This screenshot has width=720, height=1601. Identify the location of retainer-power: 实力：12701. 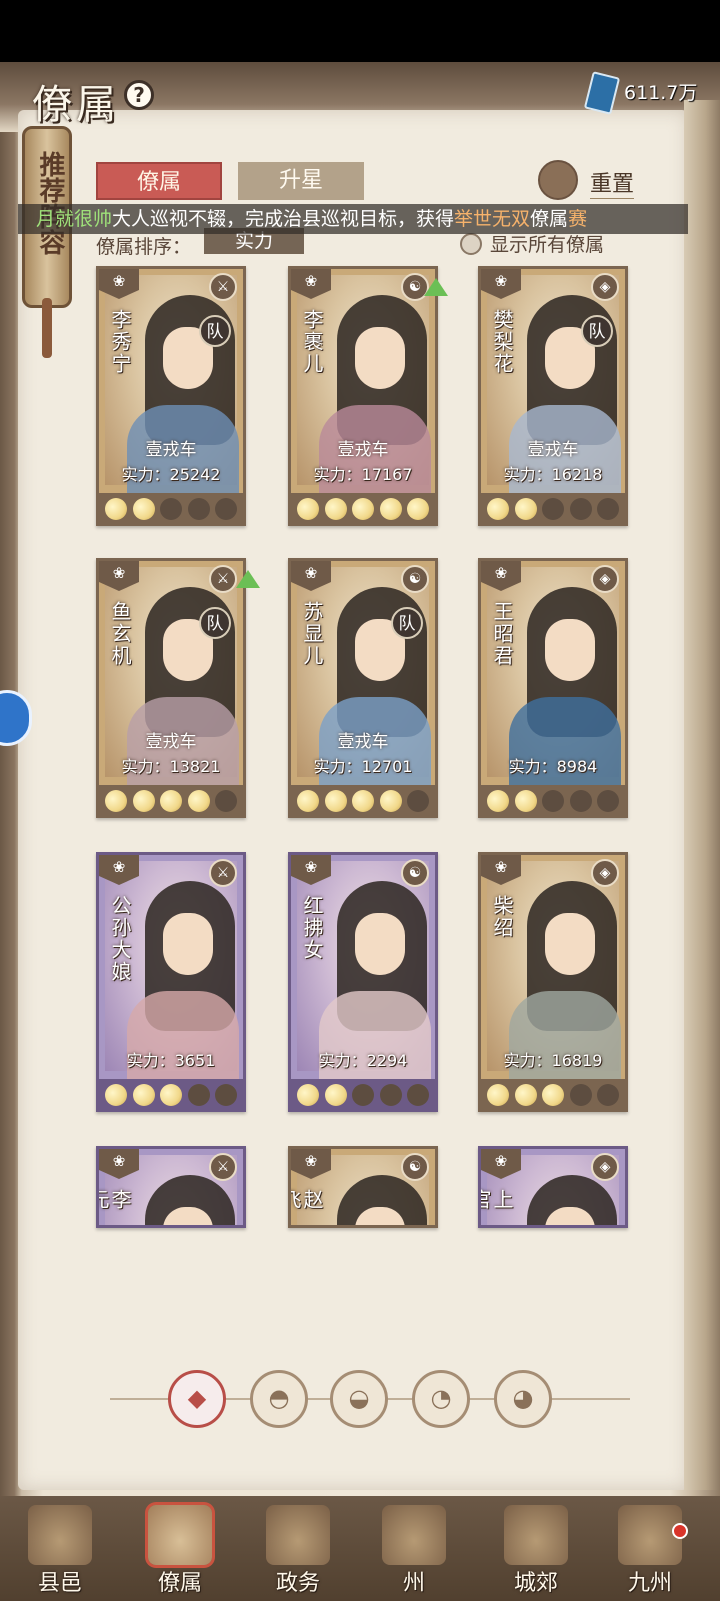
(363, 766).